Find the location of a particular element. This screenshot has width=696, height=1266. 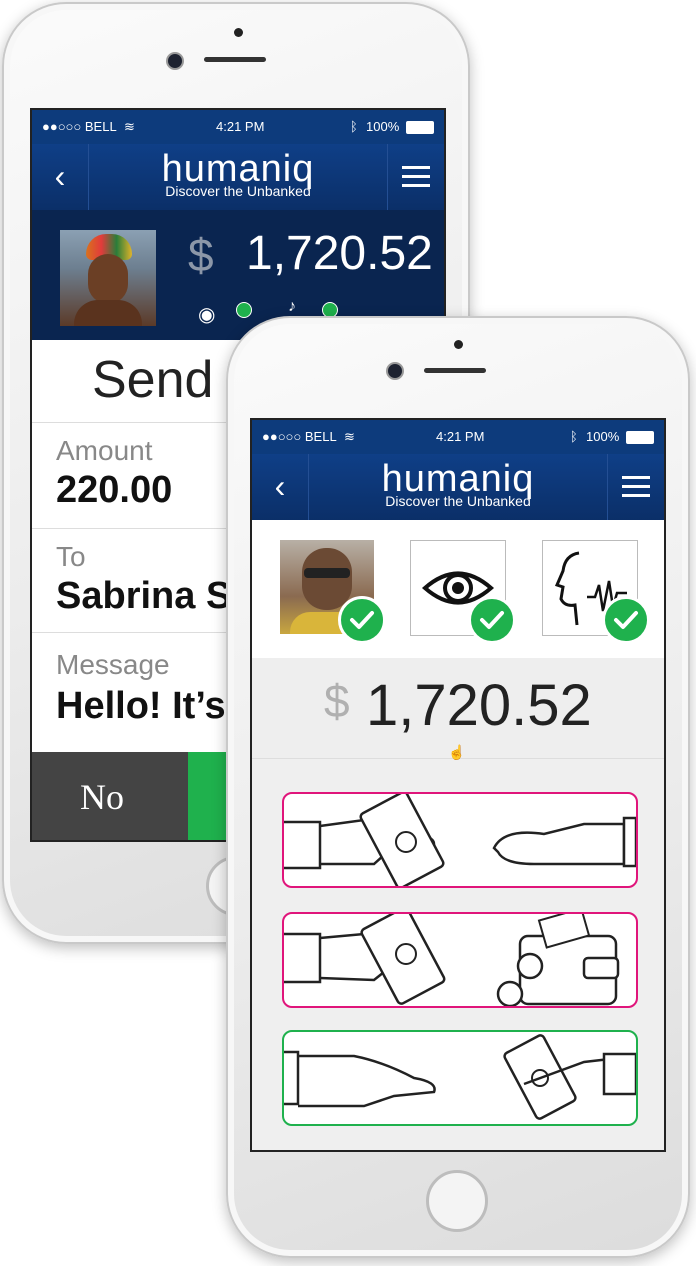

face-verified-check is located at coordinates (362, 620).